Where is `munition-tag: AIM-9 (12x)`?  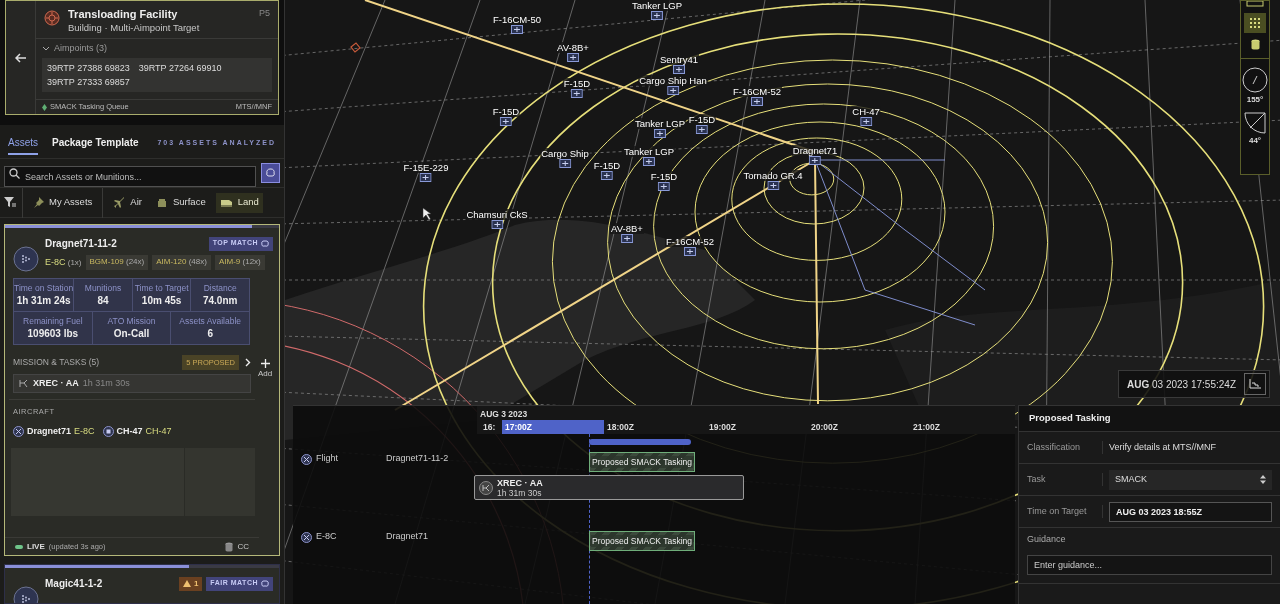 munition-tag: AIM-9 (12x) is located at coordinates (239, 262).